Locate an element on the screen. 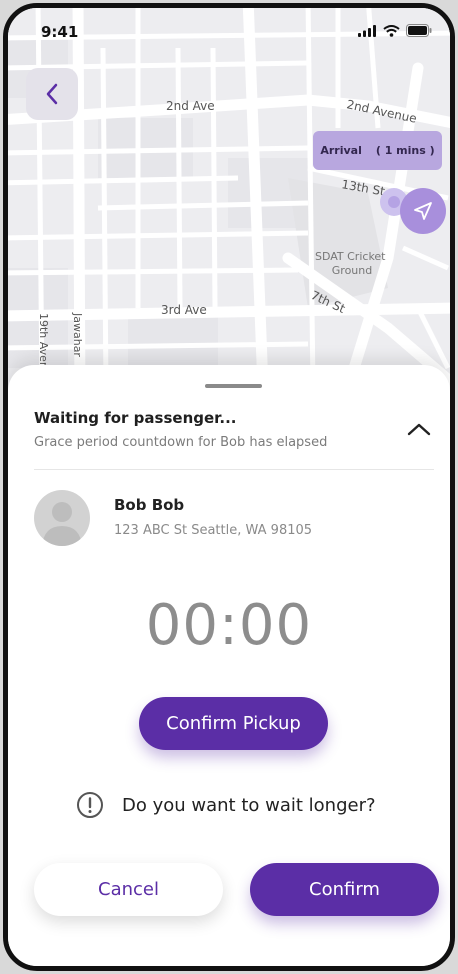  person-avatar-icon is located at coordinates (62, 524).